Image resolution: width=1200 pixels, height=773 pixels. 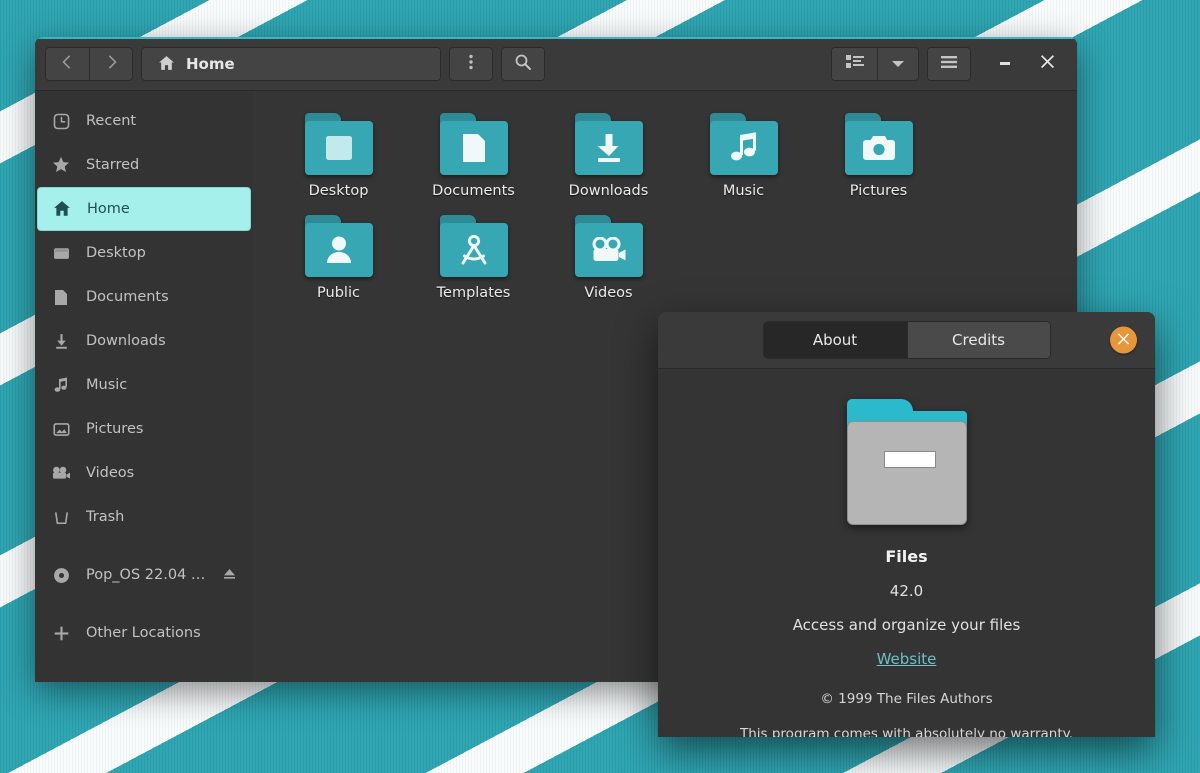 What do you see at coordinates (210, 63) in the screenshot?
I see `path-label: Home` at bounding box center [210, 63].